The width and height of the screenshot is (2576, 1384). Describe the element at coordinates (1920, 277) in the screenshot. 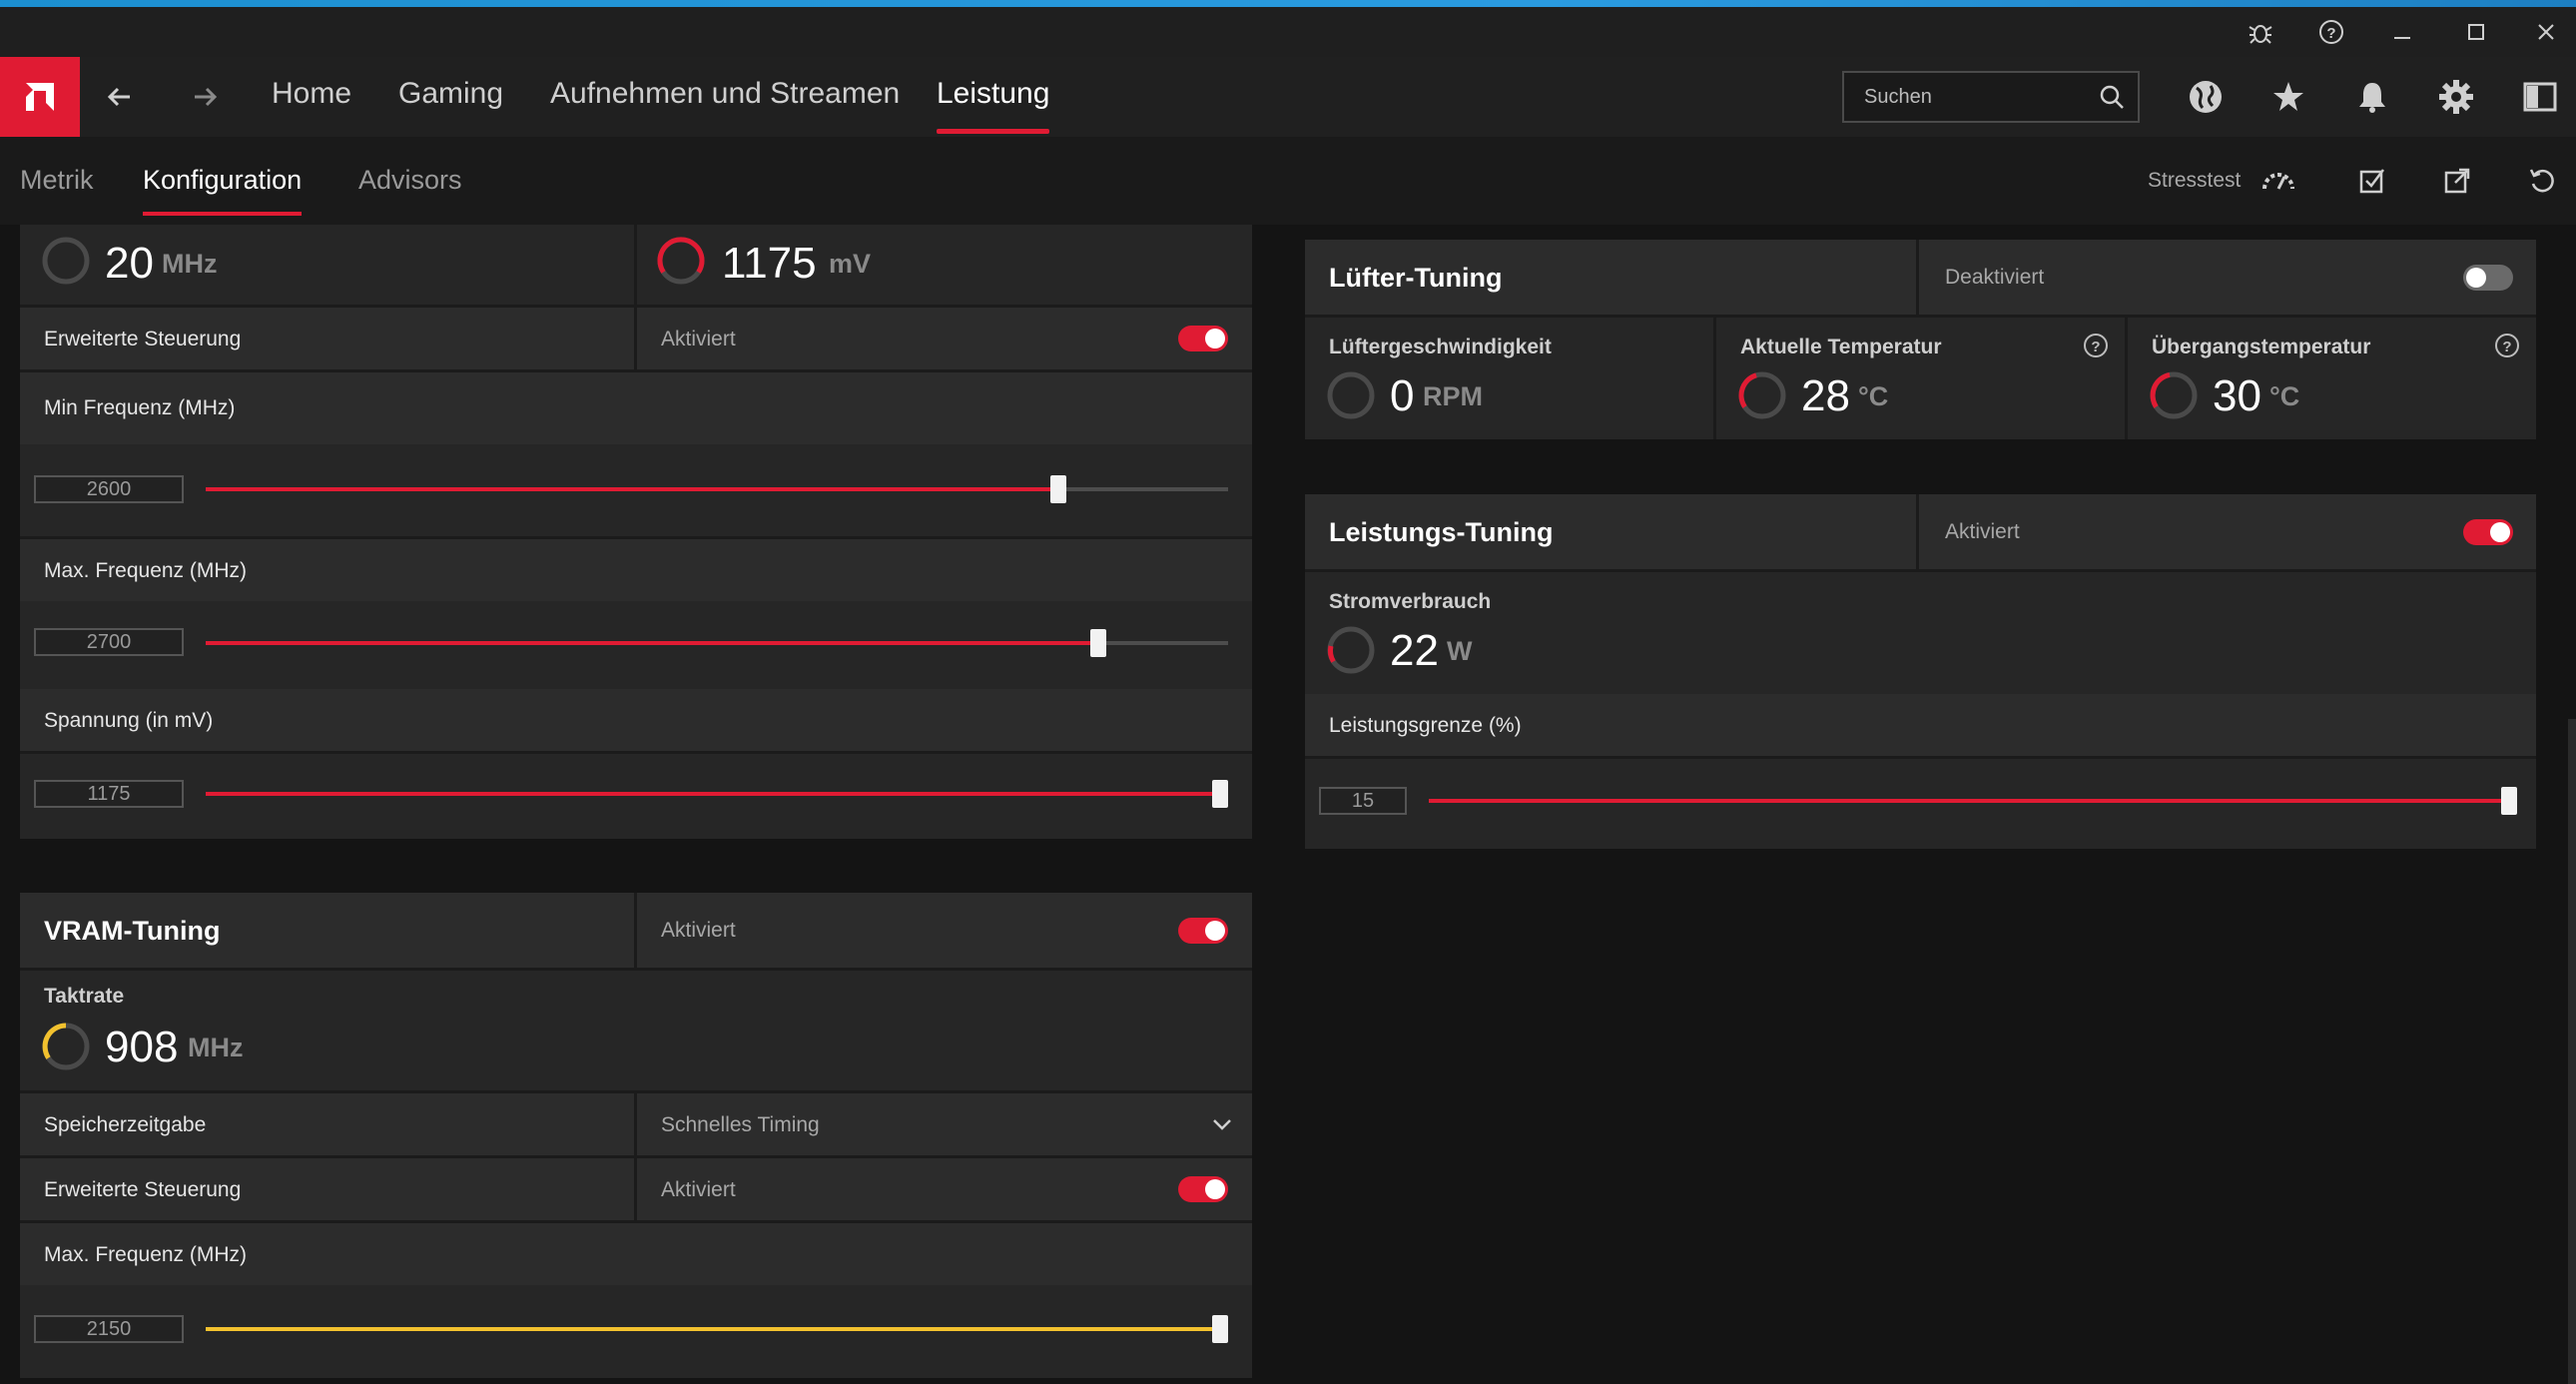

I see `fan-tuning-header: Lüfter-Tuning Deaktiviert` at that location.